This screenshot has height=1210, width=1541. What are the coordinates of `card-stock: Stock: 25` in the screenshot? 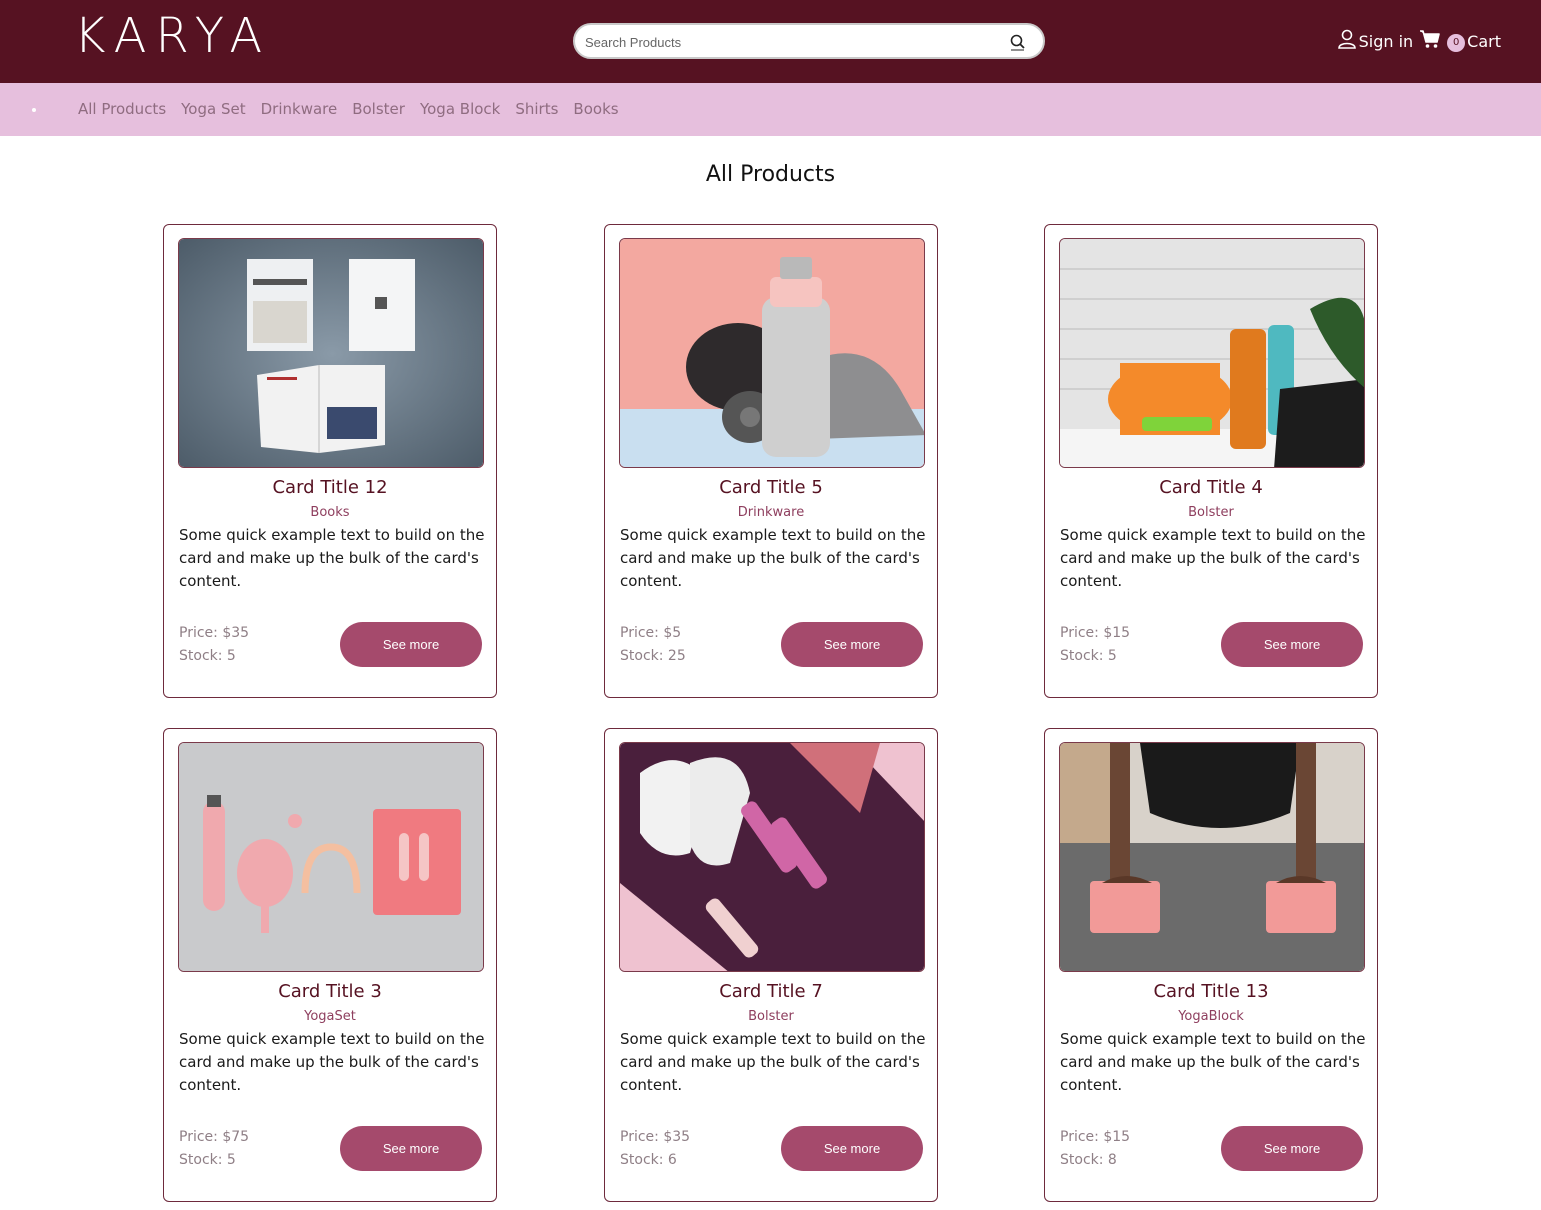 It's located at (653, 656).